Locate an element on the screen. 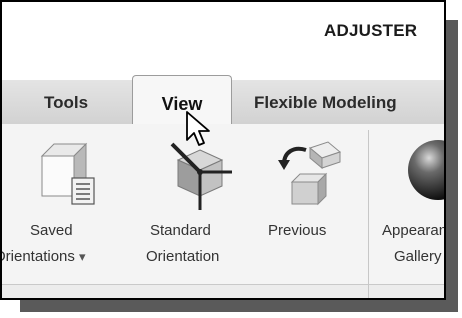 The image size is (462, 318). appearance-gallery-button: Appearance Gallery is located at coordinates (410, 206).